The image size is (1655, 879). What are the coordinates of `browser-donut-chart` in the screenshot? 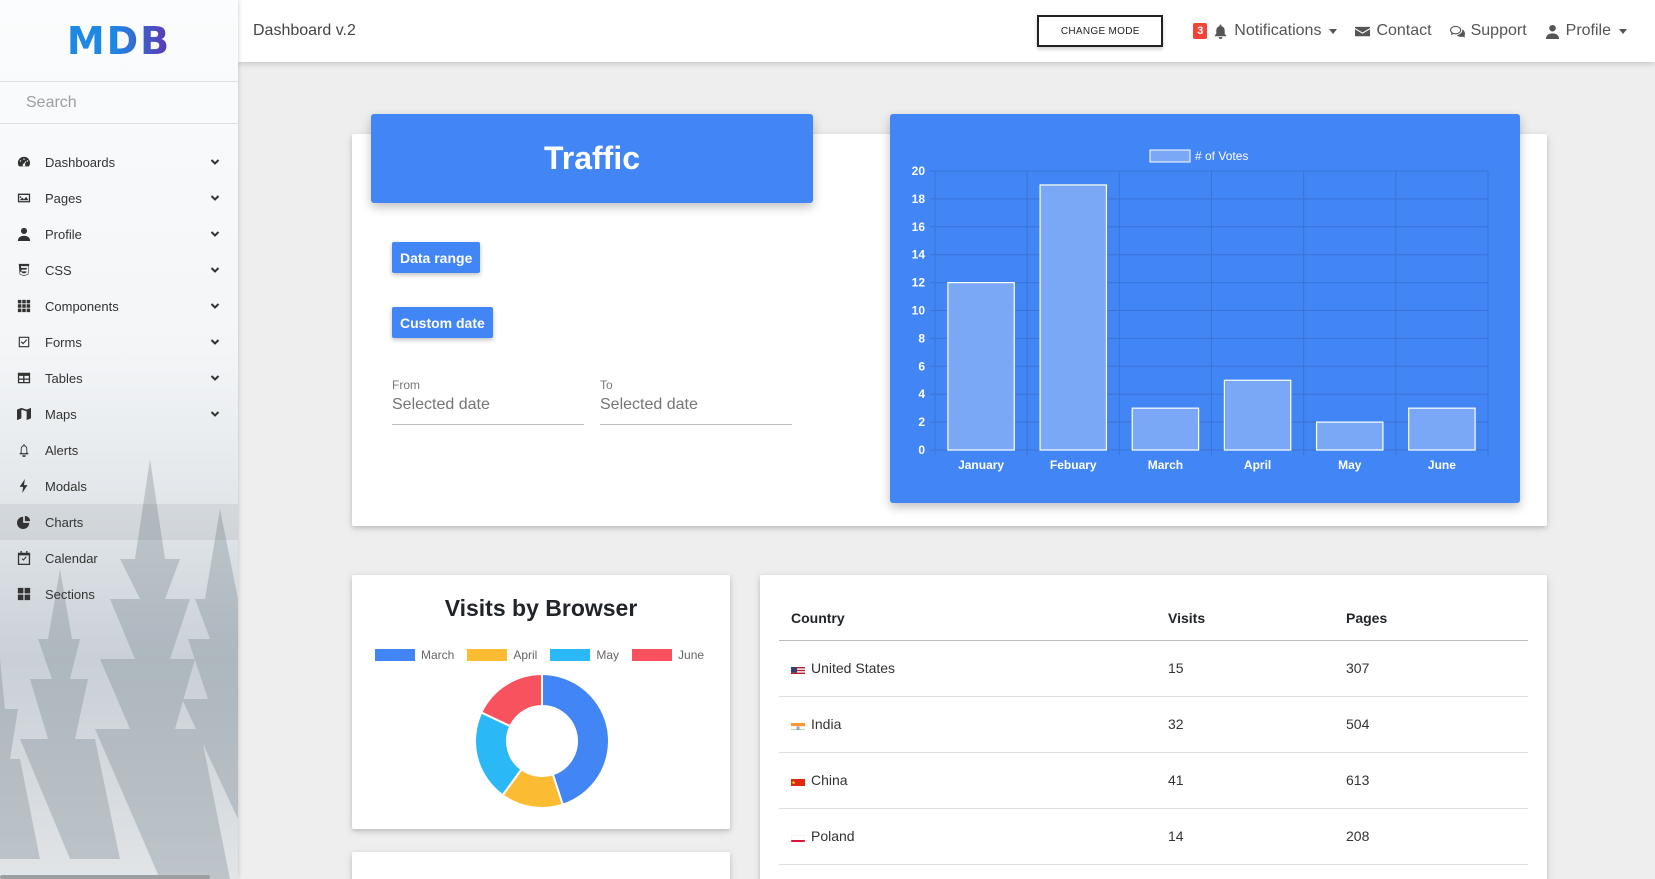 It's located at (542, 740).